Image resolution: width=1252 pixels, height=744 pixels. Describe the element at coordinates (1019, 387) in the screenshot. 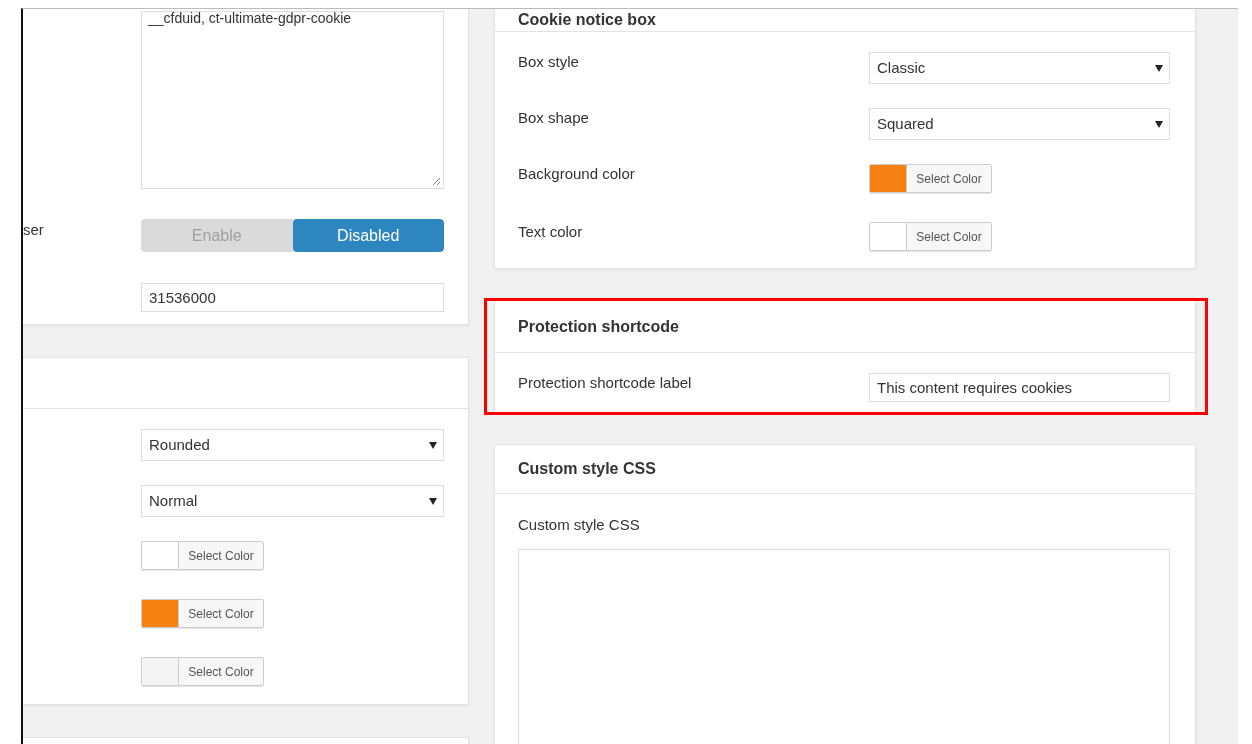

I see `text-input: This content requires cookies` at that location.